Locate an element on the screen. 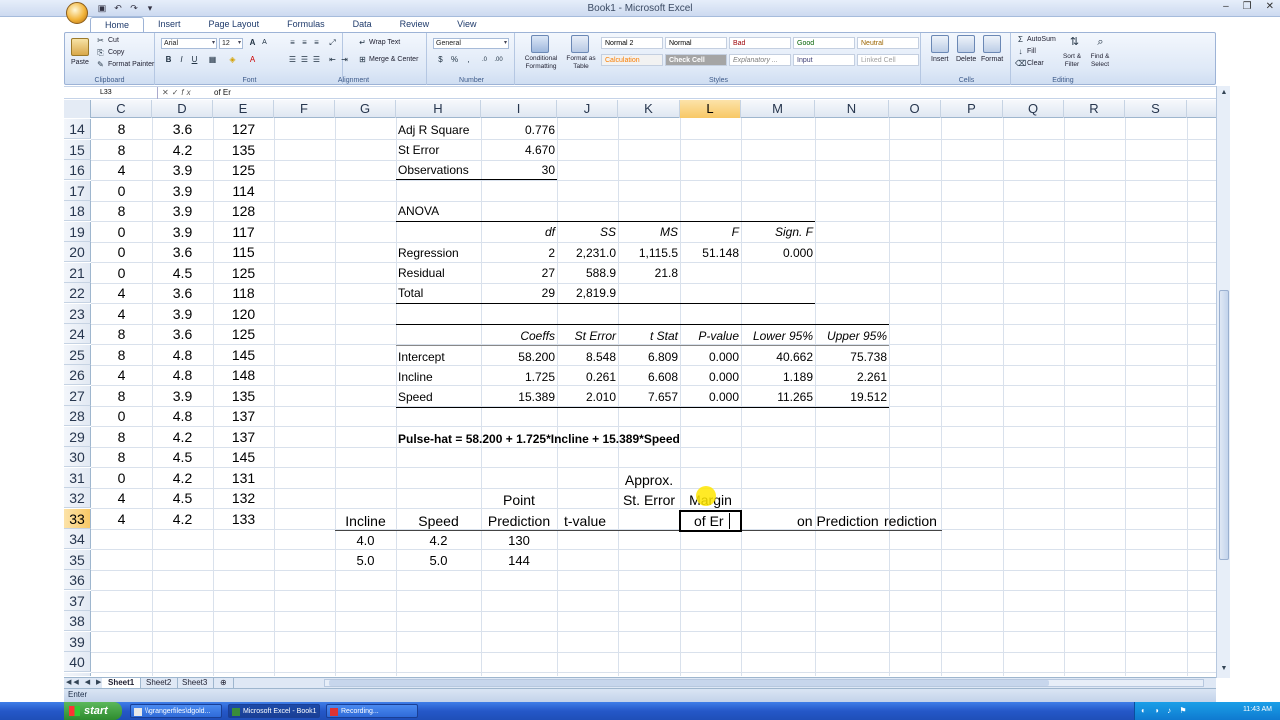  prediction-value: 144 is located at coordinates (519, 561).